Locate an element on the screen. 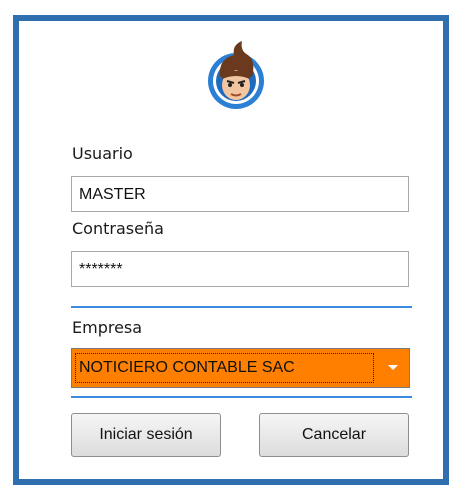  login-button: Iniciar sesión is located at coordinates (146, 435).